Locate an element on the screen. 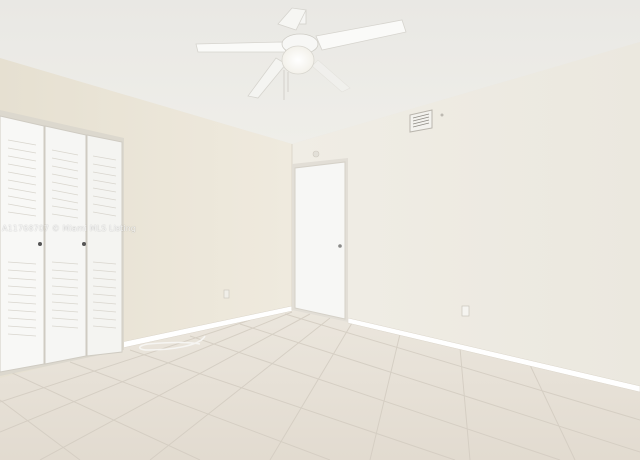  listing-watermark: A11768707 © Miami MLS Listing is located at coordinates (69, 228).